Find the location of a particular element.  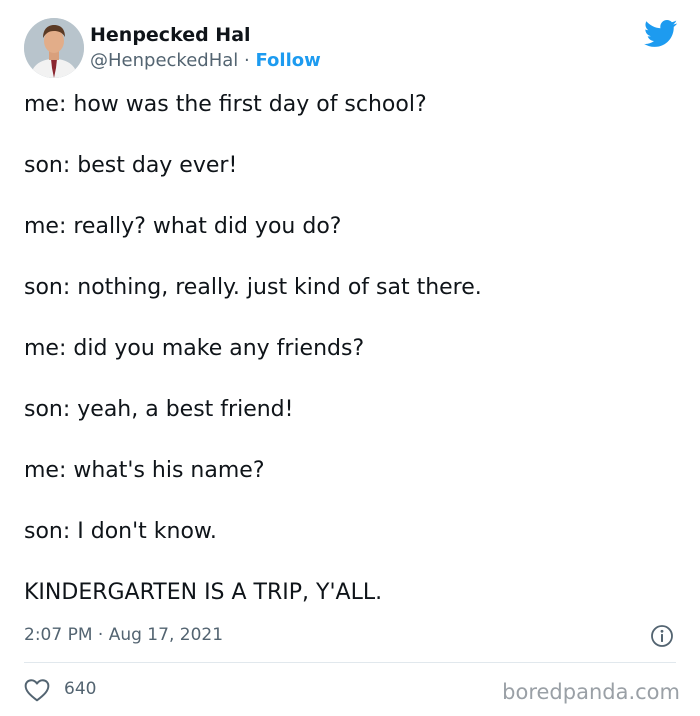

tweet-line: son: I don't know. is located at coordinates (120, 531).